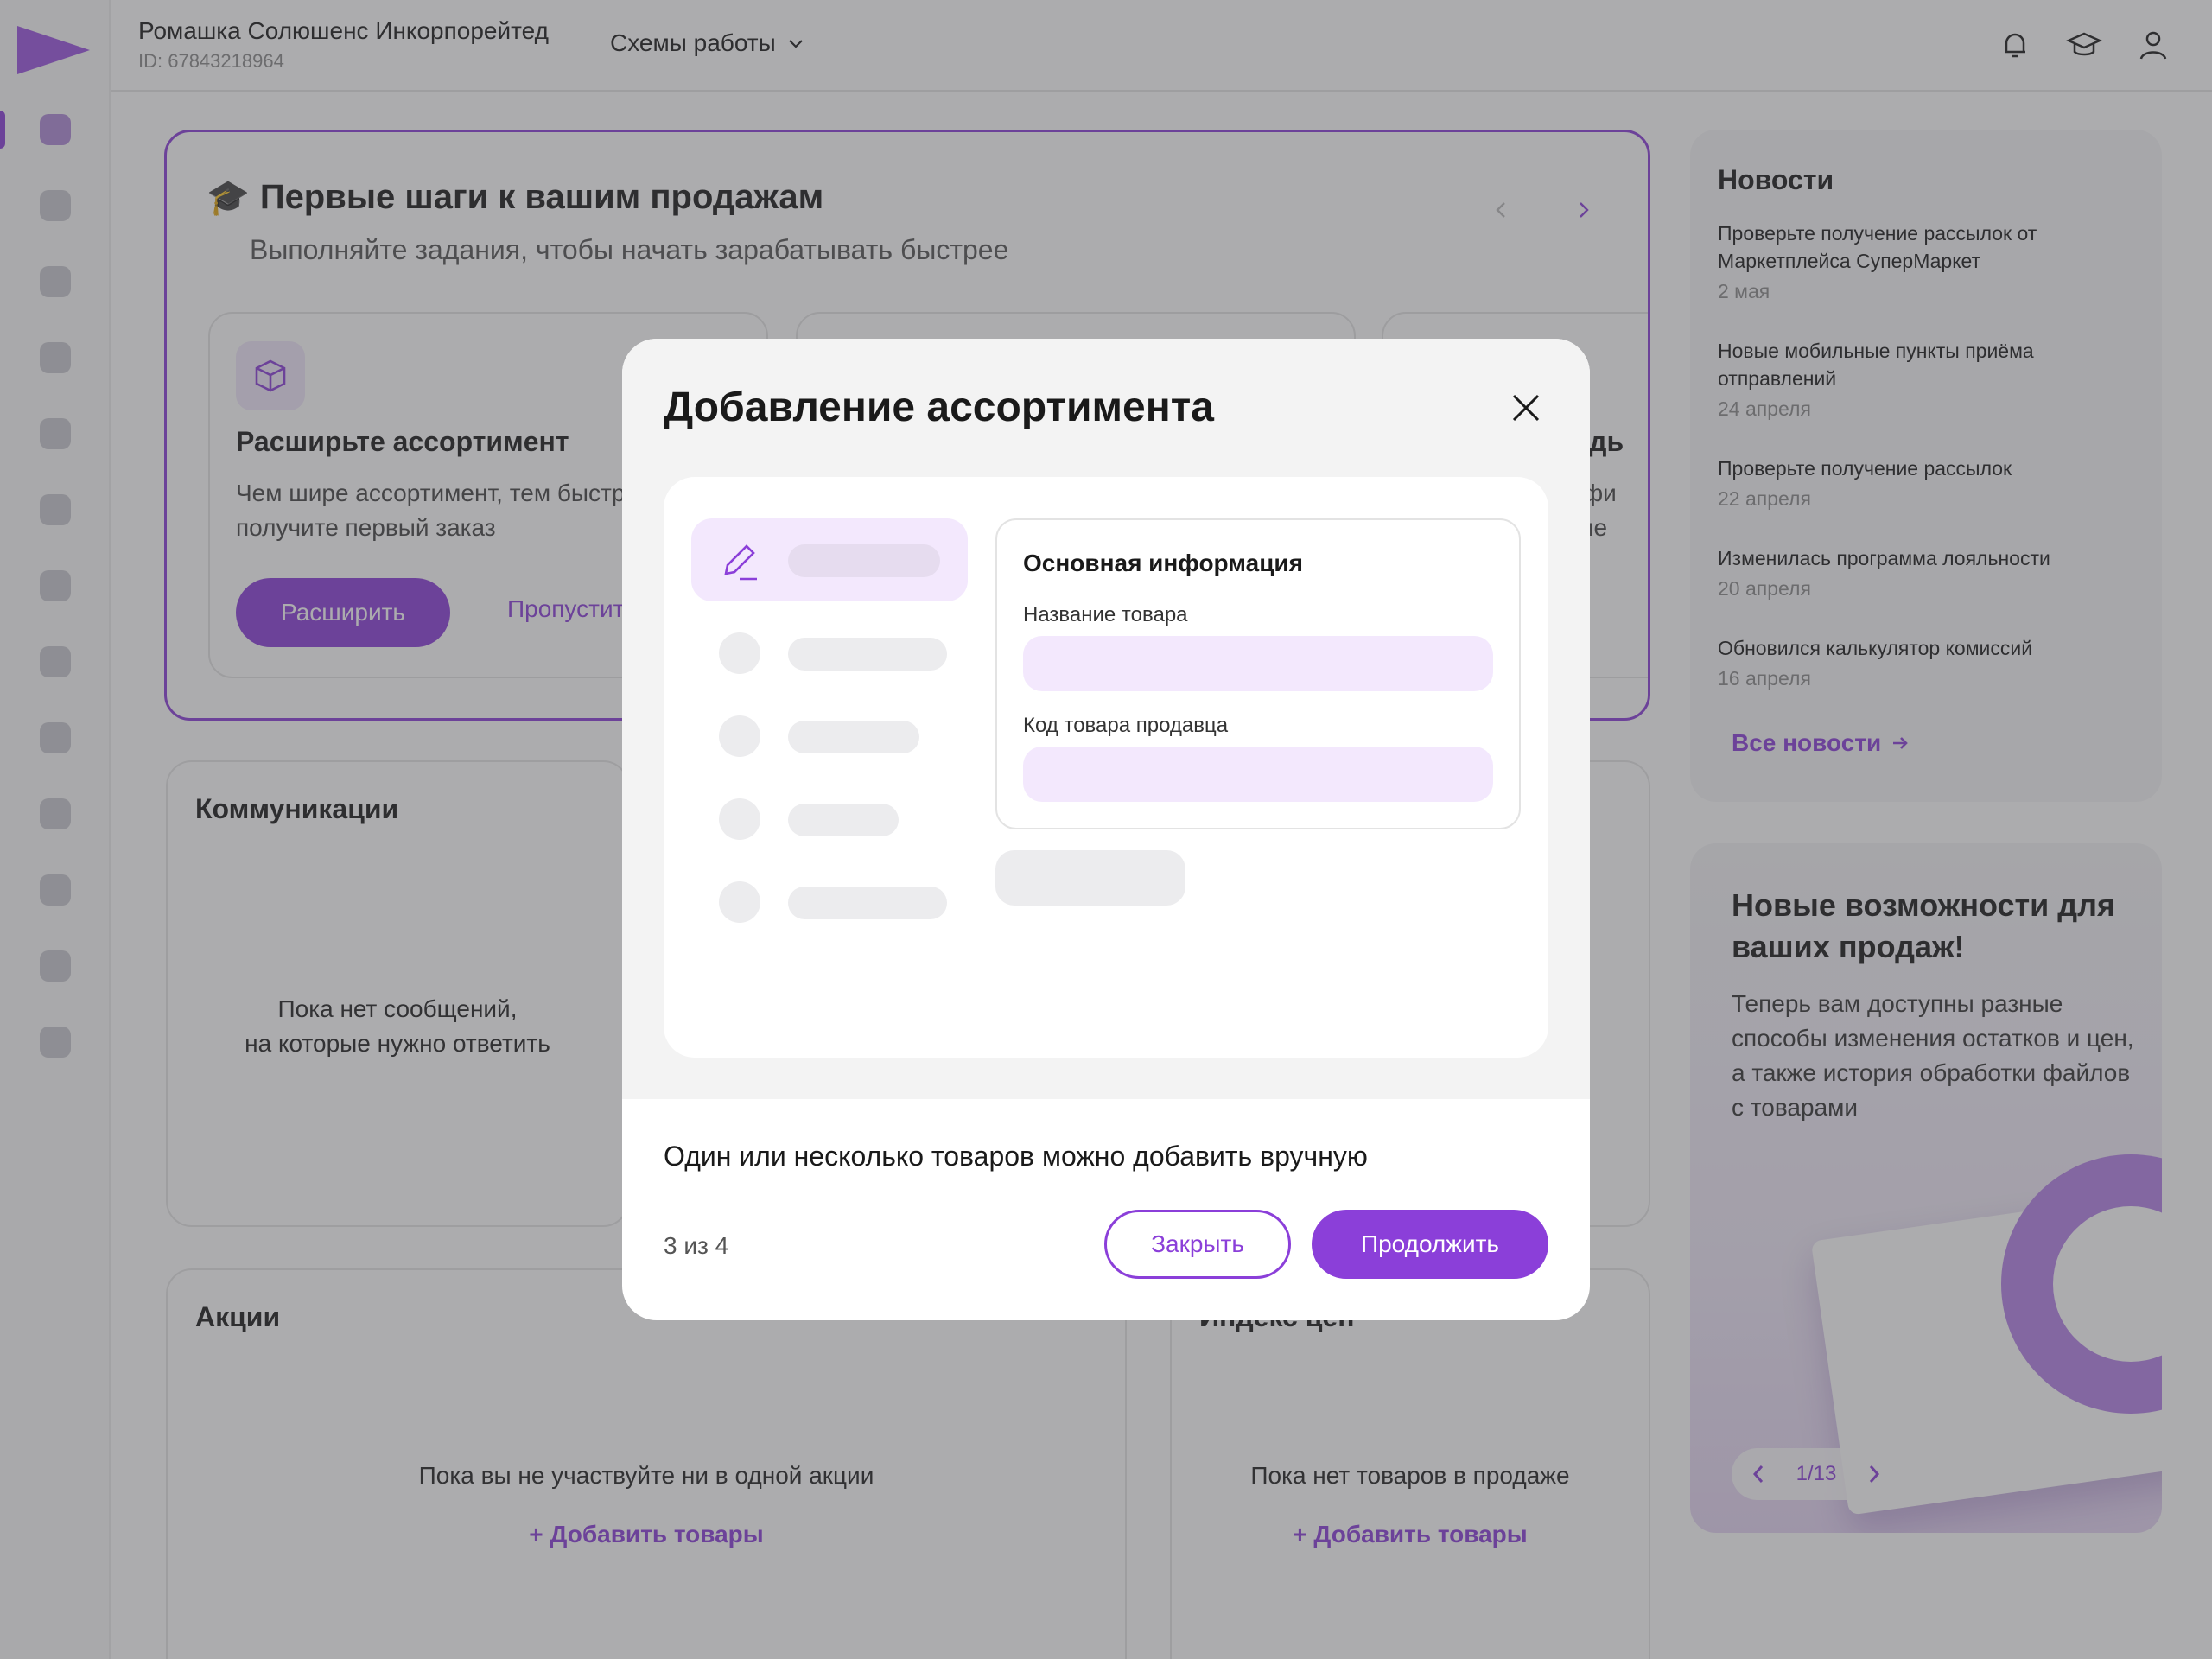 Image resolution: width=2212 pixels, height=1659 pixels. What do you see at coordinates (1163, 563) in the screenshot?
I see `illustration-form-title: Основная информация` at bounding box center [1163, 563].